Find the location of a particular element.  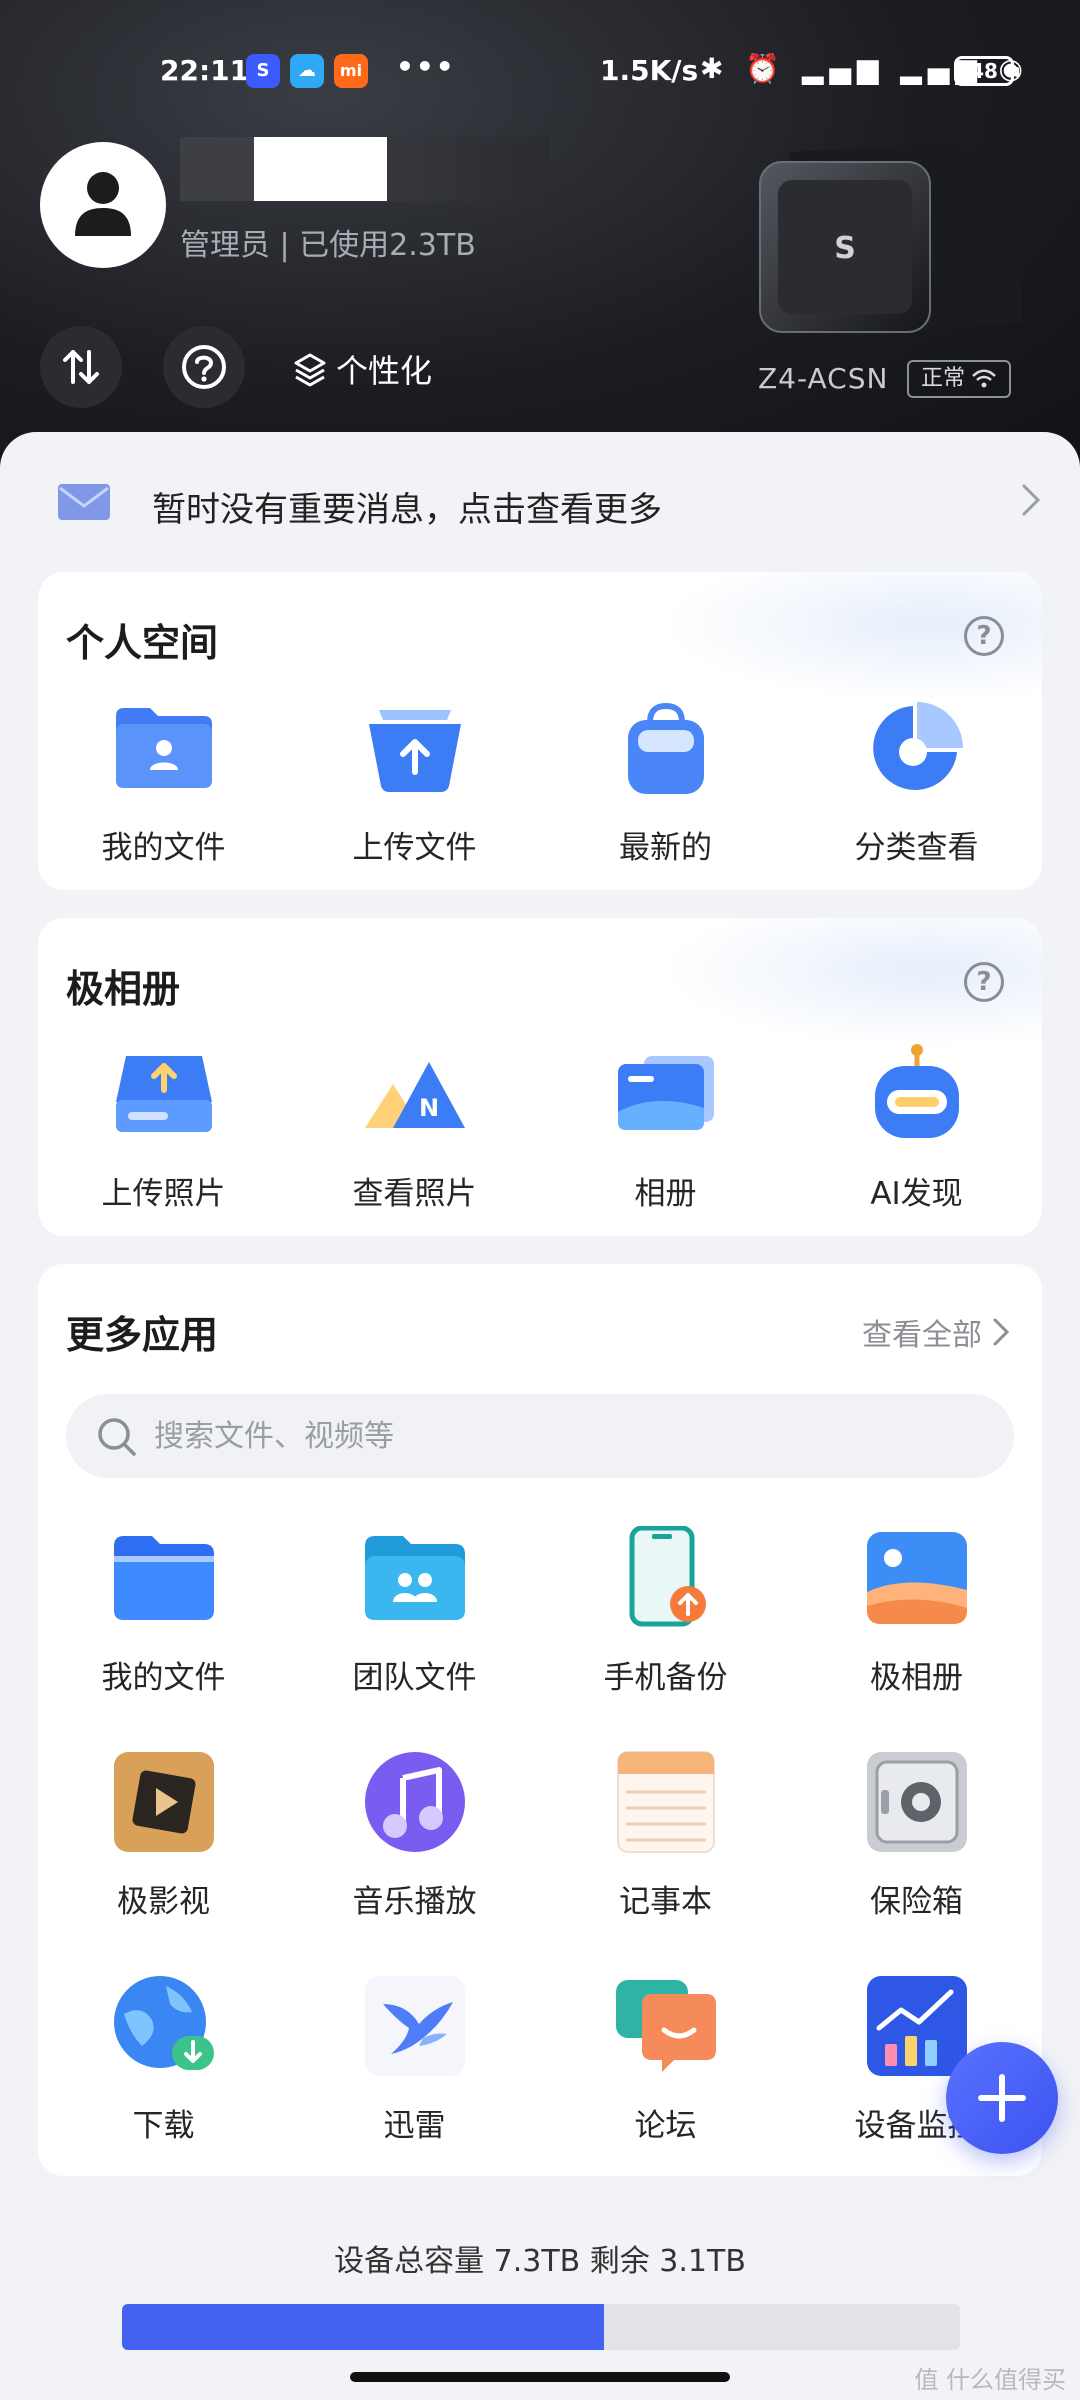

user-role-usage: 管理员 | 已使用2.3TB is located at coordinates (328, 245).